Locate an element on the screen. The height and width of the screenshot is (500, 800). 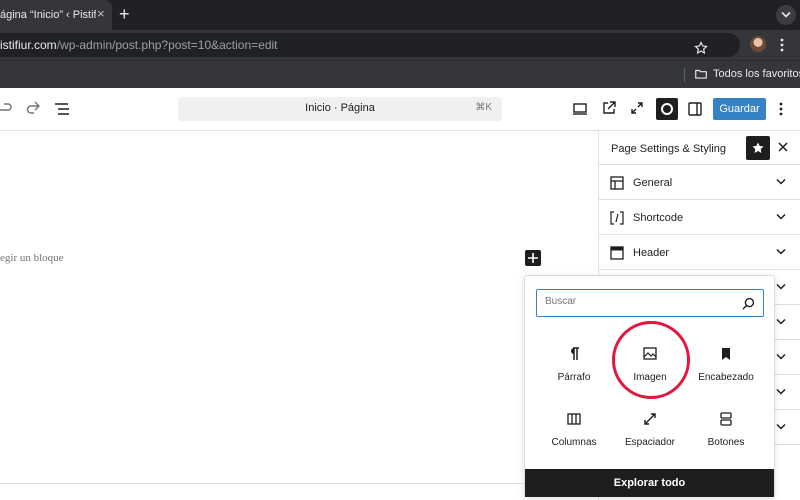
star-icon is located at coordinates (758, 147).